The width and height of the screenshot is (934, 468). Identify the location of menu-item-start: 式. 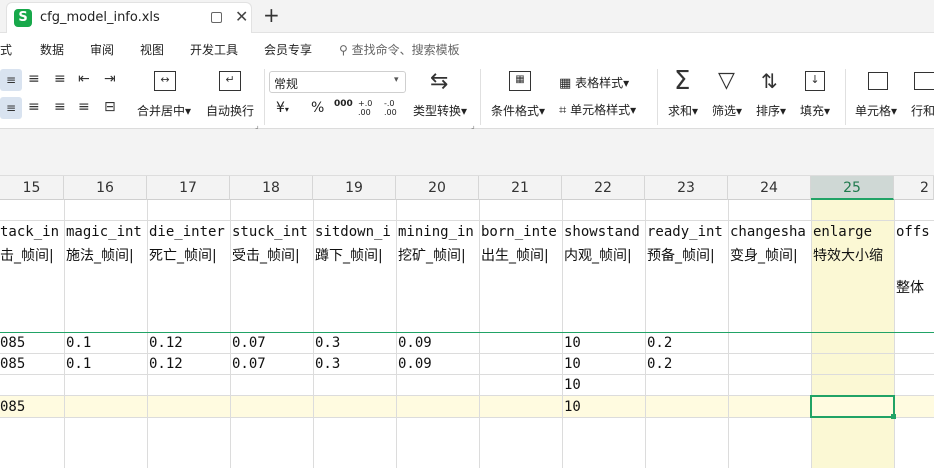
(6, 49).